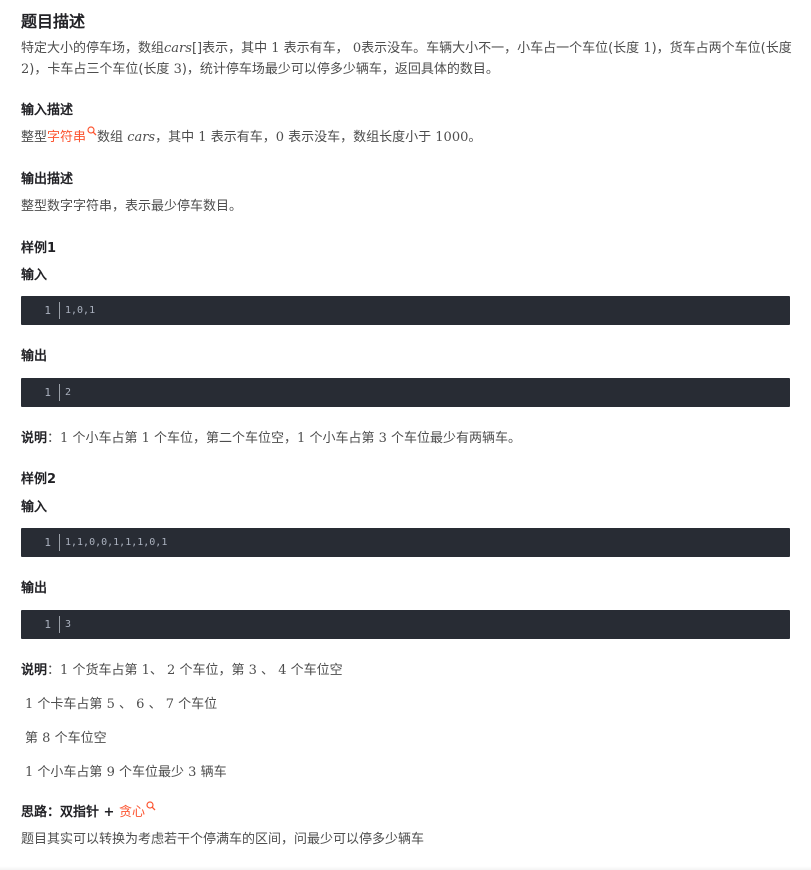 The image size is (811, 870). What do you see at coordinates (340, 69) in the screenshot?
I see `description-text: )，统计停车场最少可以停多少辆车，返回具体的数目。` at bounding box center [340, 69].